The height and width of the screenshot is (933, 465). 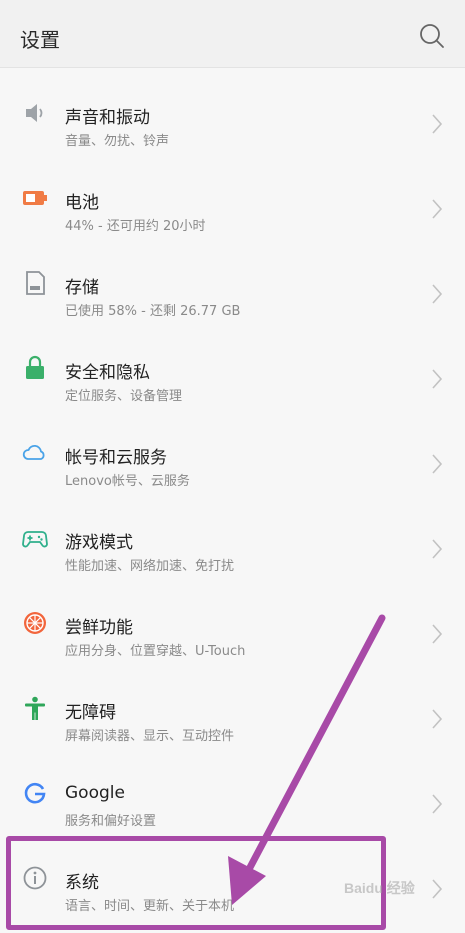 I want to click on watermark: Baidu 经验, so click(x=379, y=888).